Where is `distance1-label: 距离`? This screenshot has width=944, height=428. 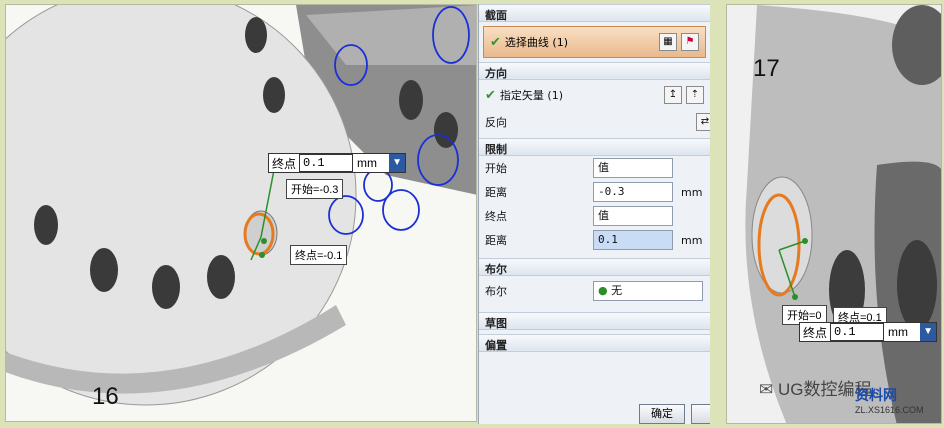 distance1-label: 距离 is located at coordinates (496, 192).